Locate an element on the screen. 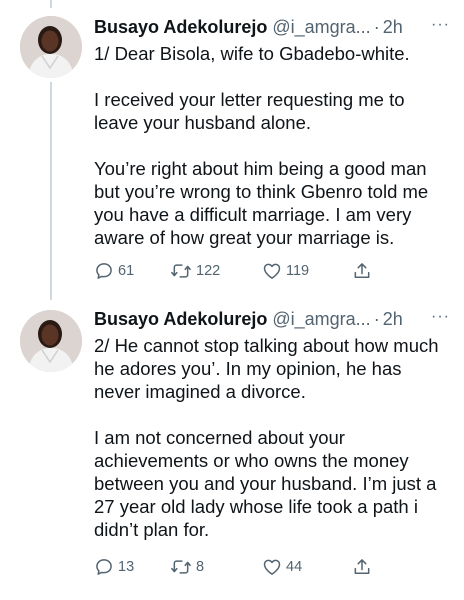 Image resolution: width=464 pixels, height=600 pixels. retweet-button: 8 is located at coordinates (216, 567).